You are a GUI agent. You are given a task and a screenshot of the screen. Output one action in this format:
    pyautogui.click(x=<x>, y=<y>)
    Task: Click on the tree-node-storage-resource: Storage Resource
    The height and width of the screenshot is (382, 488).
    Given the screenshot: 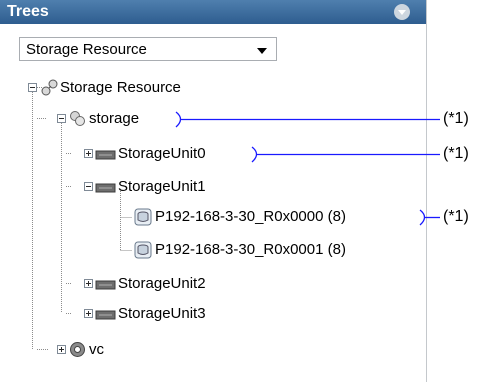 What is the action you would take?
    pyautogui.click(x=120, y=88)
    